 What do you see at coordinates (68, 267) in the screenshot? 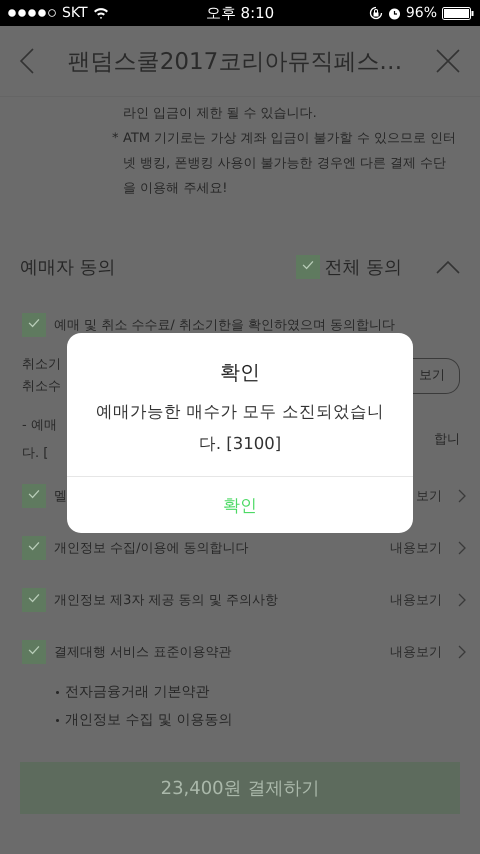
I see `section-title: 예매자 동의` at bounding box center [68, 267].